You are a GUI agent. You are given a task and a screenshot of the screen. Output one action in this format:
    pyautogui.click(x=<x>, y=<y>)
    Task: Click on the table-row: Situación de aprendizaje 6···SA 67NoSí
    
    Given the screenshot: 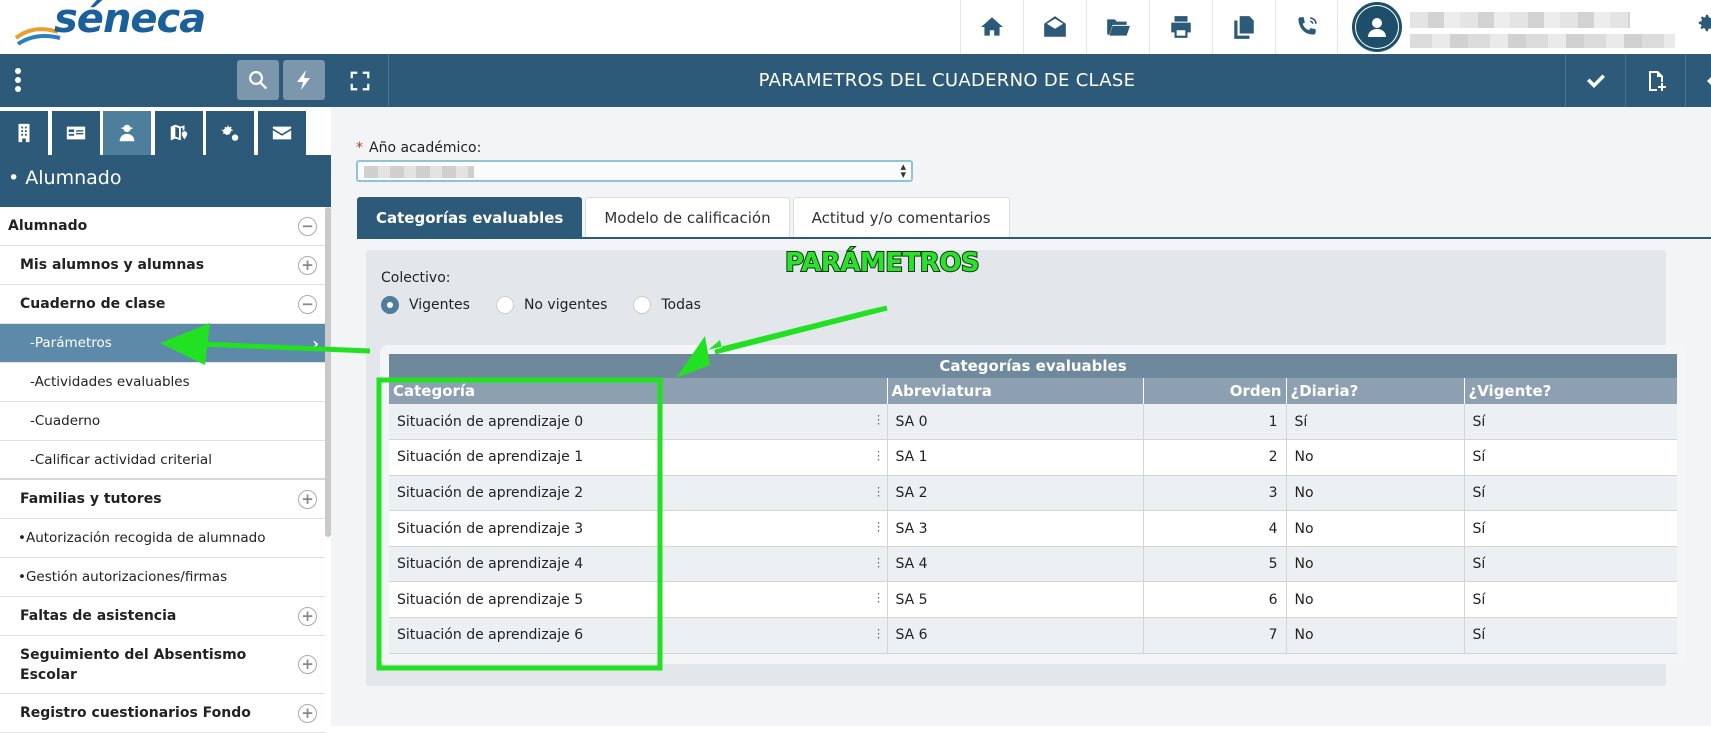 What is the action you would take?
    pyautogui.click(x=1033, y=636)
    